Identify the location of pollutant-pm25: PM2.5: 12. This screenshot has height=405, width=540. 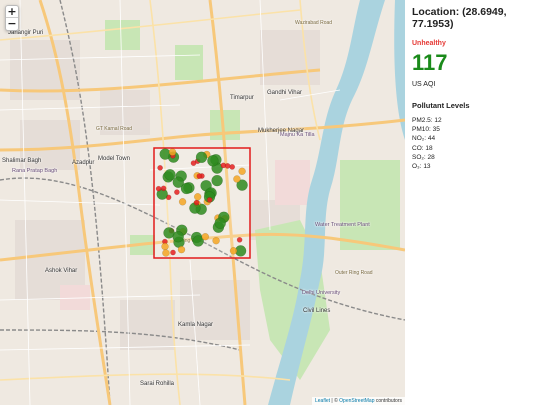
(427, 120).